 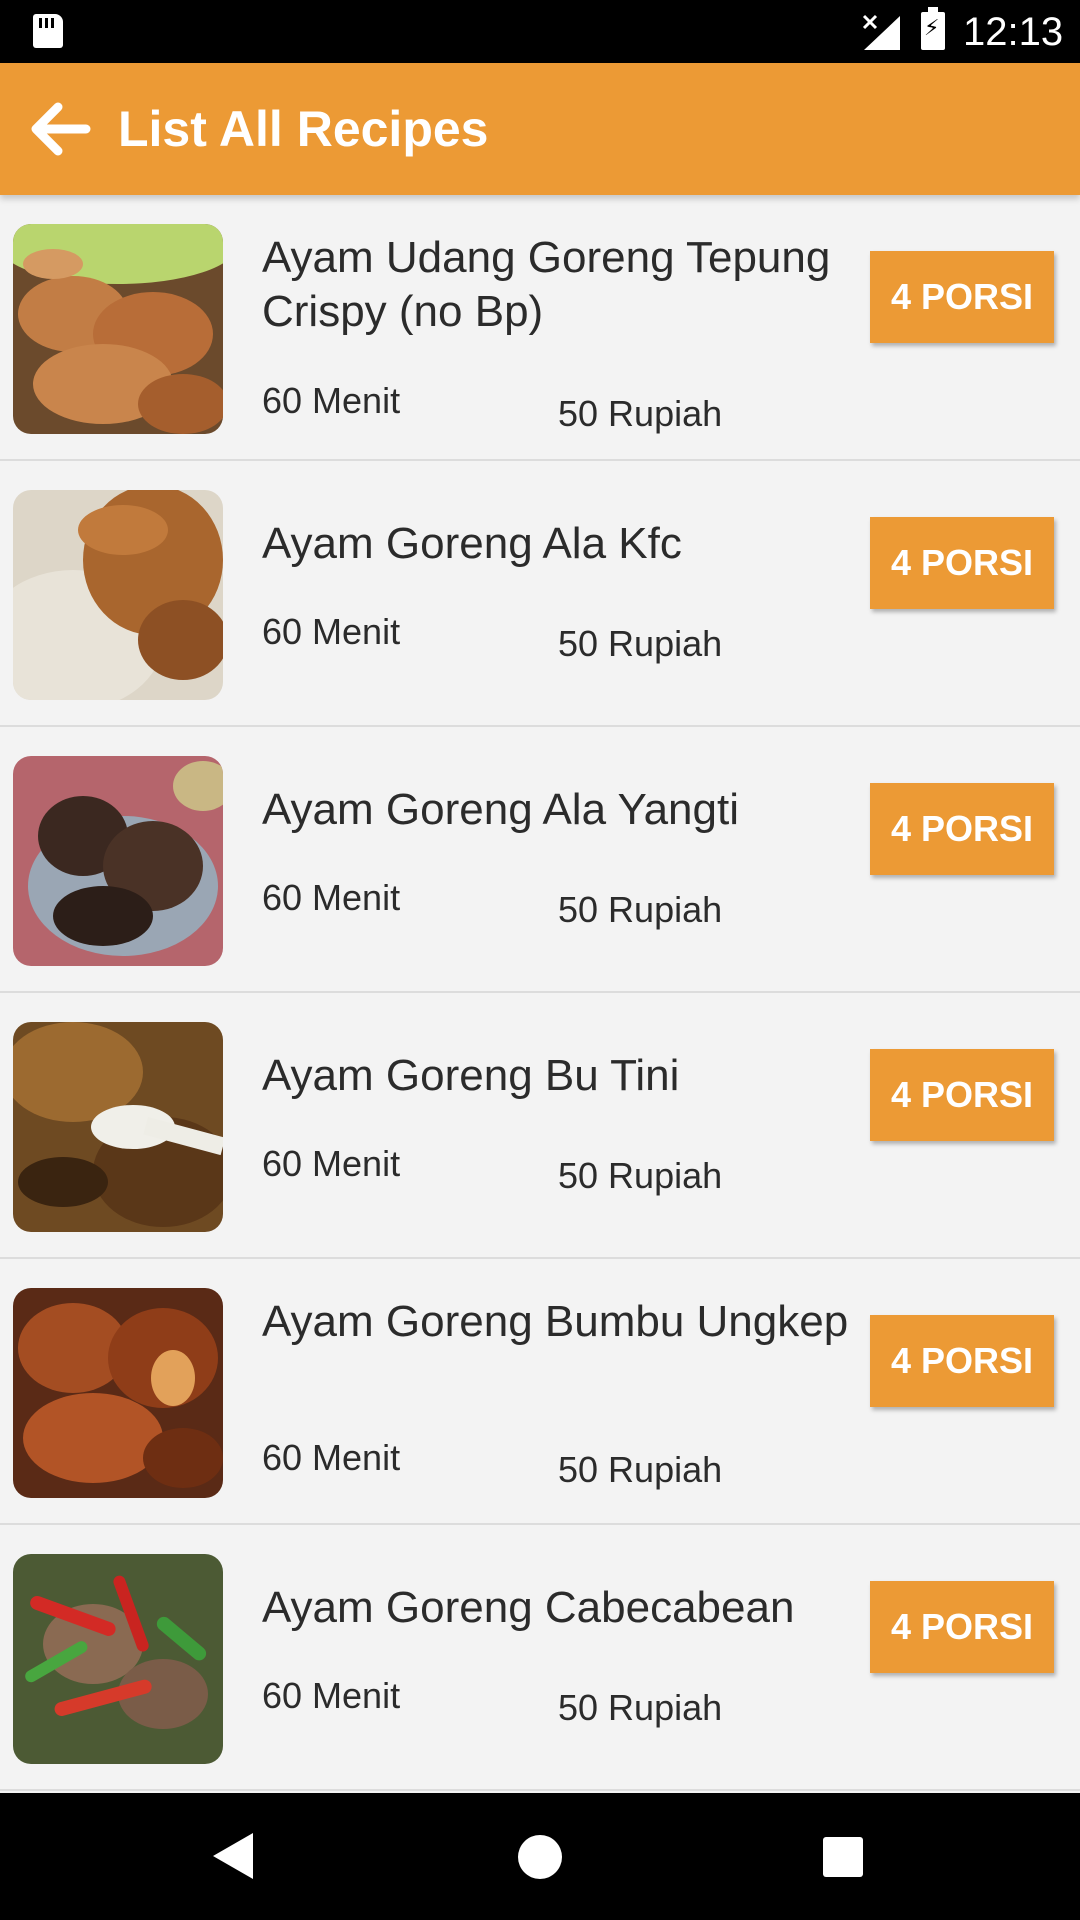 What do you see at coordinates (546, 284) in the screenshot?
I see `recipe-title: Ayam Udang Goreng Tepung Crispy (no Bp)` at bounding box center [546, 284].